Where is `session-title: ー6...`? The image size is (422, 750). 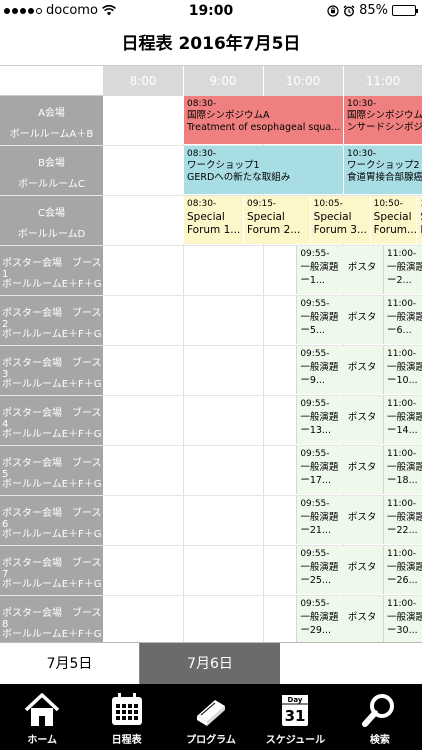 session-title: ー6... is located at coordinates (399, 330).